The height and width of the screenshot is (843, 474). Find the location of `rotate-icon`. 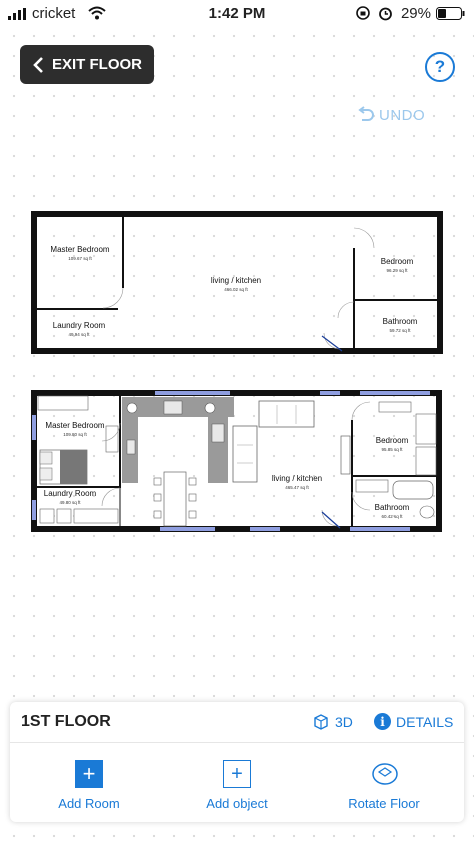

rotate-icon is located at coordinates (384, 774).